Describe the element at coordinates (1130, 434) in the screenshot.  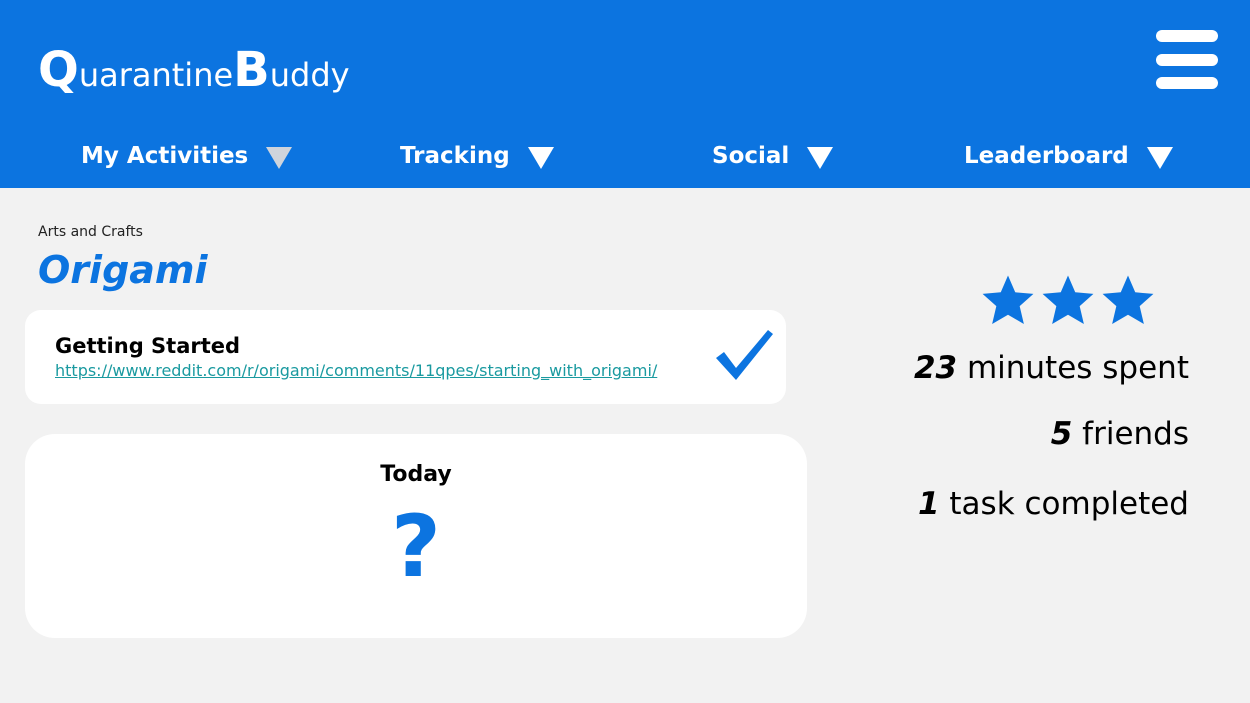
I see `stat-friends-label: friends` at that location.